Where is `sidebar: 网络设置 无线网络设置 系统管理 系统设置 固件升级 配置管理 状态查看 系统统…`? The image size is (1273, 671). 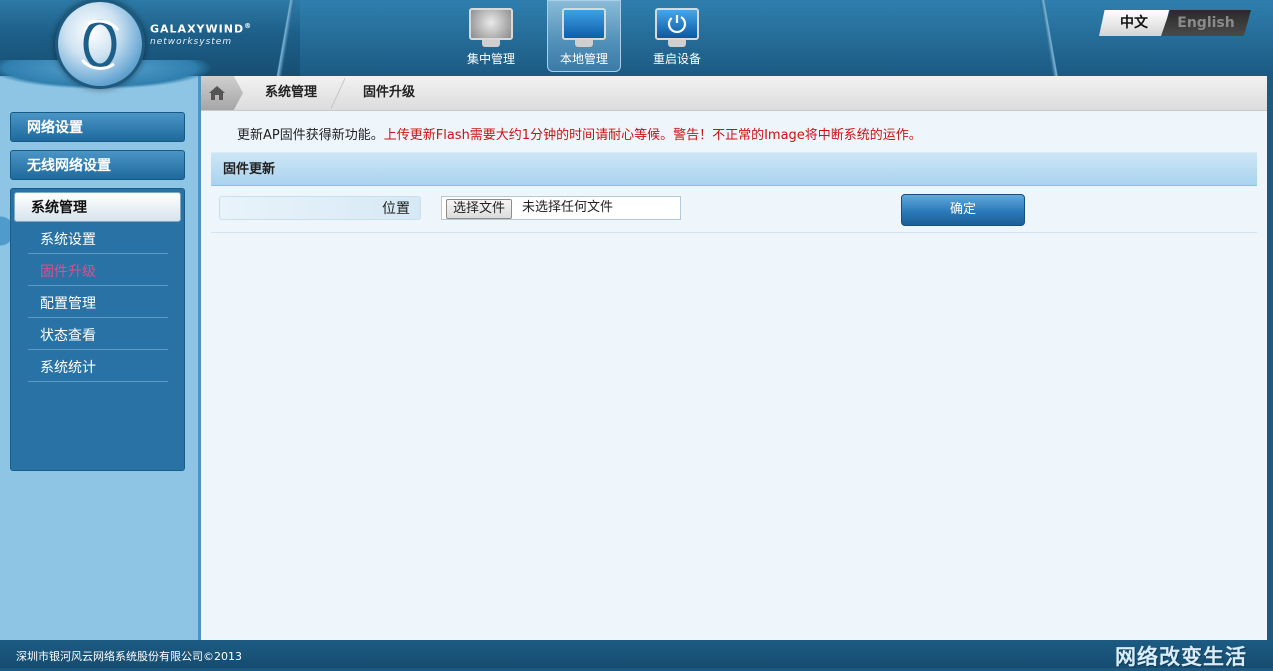 sidebar: 网络设置 无线网络设置 系统管理 系统设置 固件升级 配置管理 状态查看 系统统… is located at coordinates (99, 358).